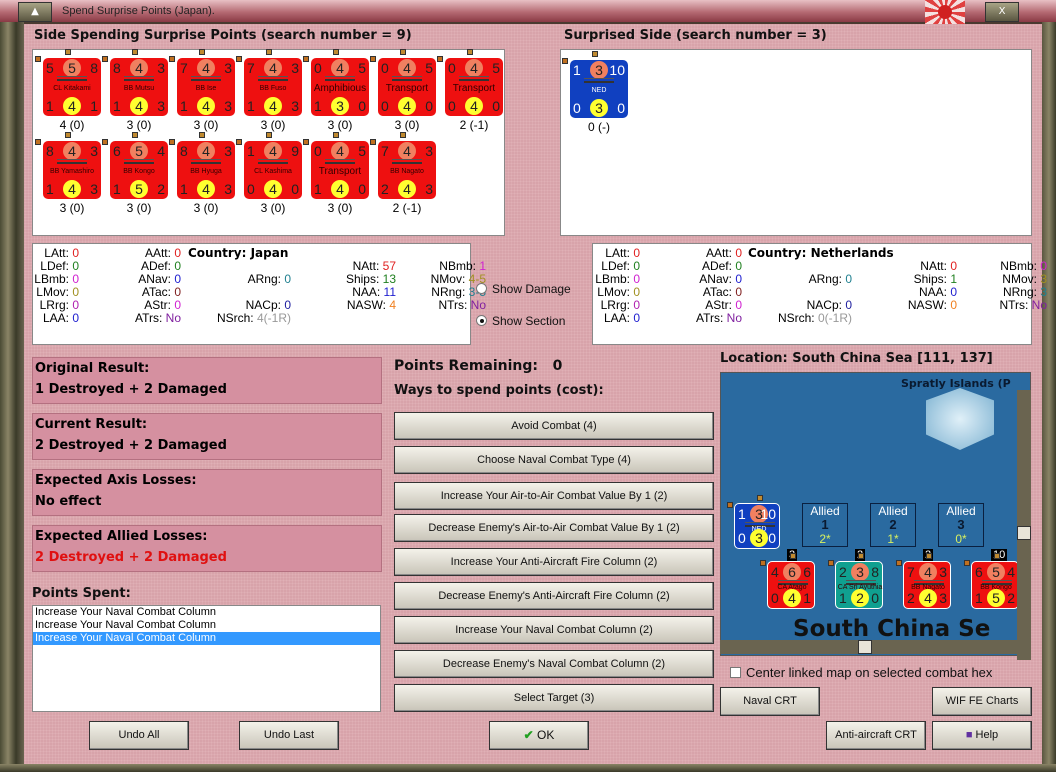  What do you see at coordinates (202, 165) in the screenshot?
I see `unit-counter: 8 4 3 BB Hyuga 1 4 3` at bounding box center [202, 165].